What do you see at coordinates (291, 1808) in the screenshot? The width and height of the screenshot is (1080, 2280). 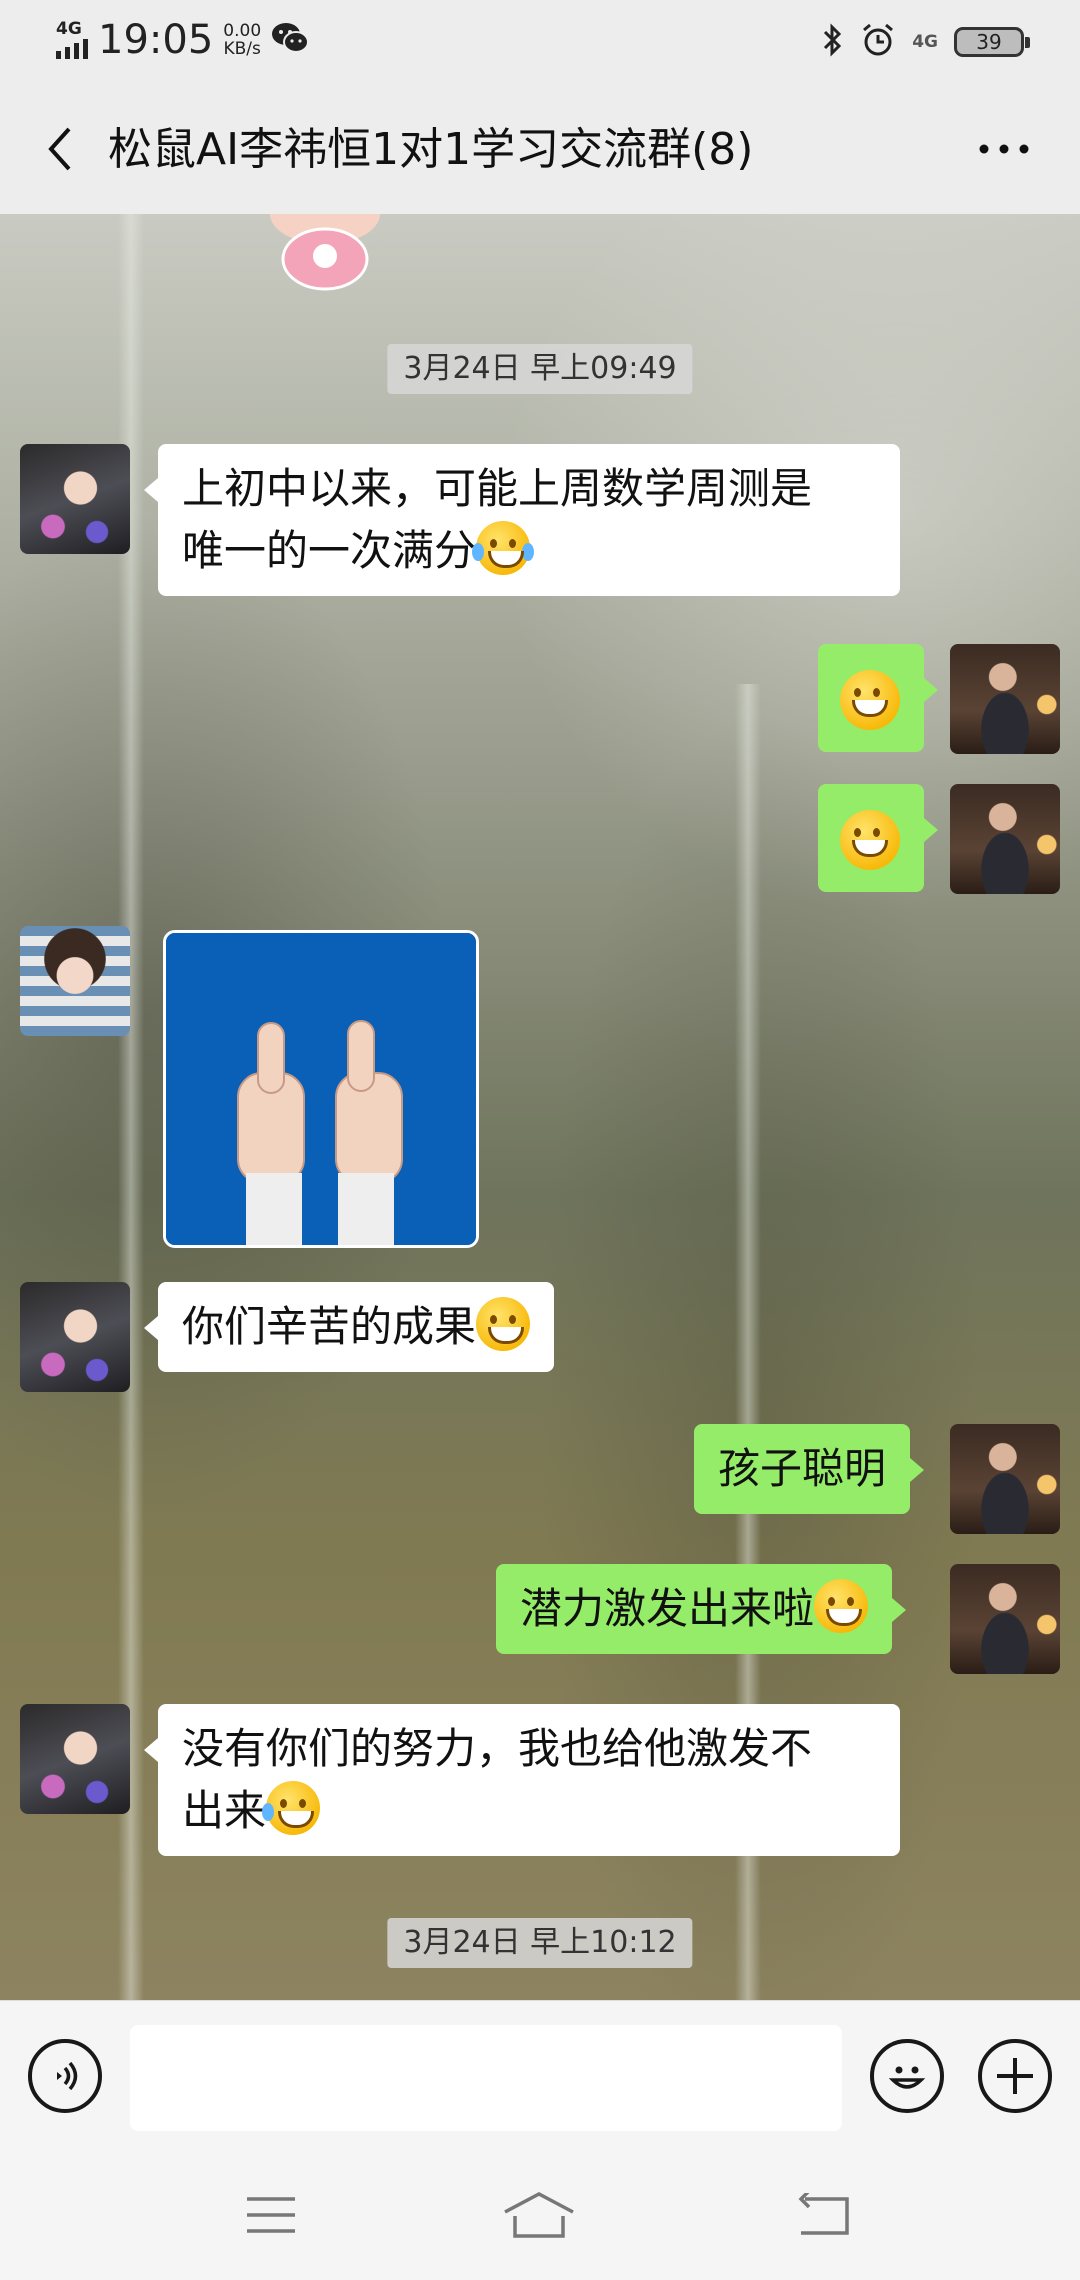 I see `crying-laughing-emoji` at bounding box center [291, 1808].